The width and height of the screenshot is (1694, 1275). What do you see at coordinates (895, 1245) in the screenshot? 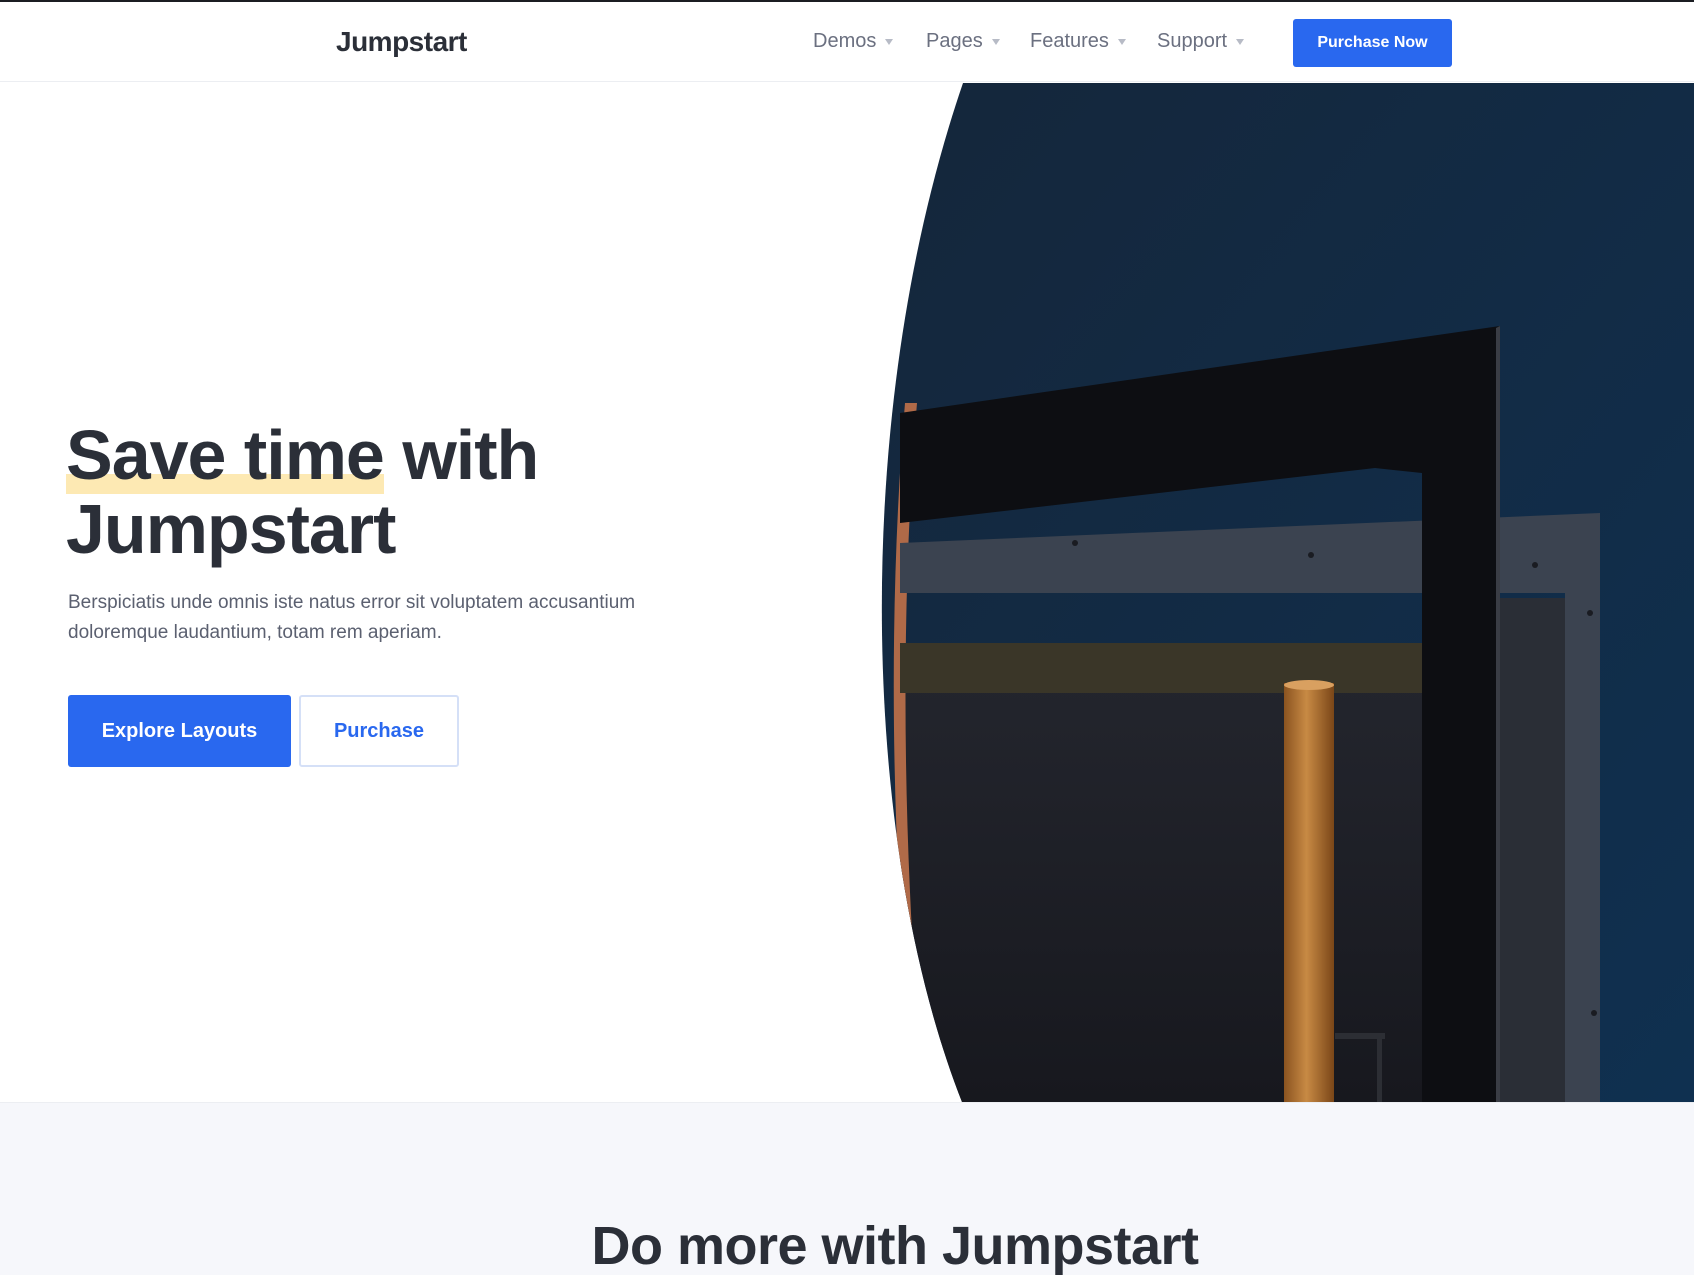
I see `features-title: Do more with Jumpstart` at bounding box center [895, 1245].